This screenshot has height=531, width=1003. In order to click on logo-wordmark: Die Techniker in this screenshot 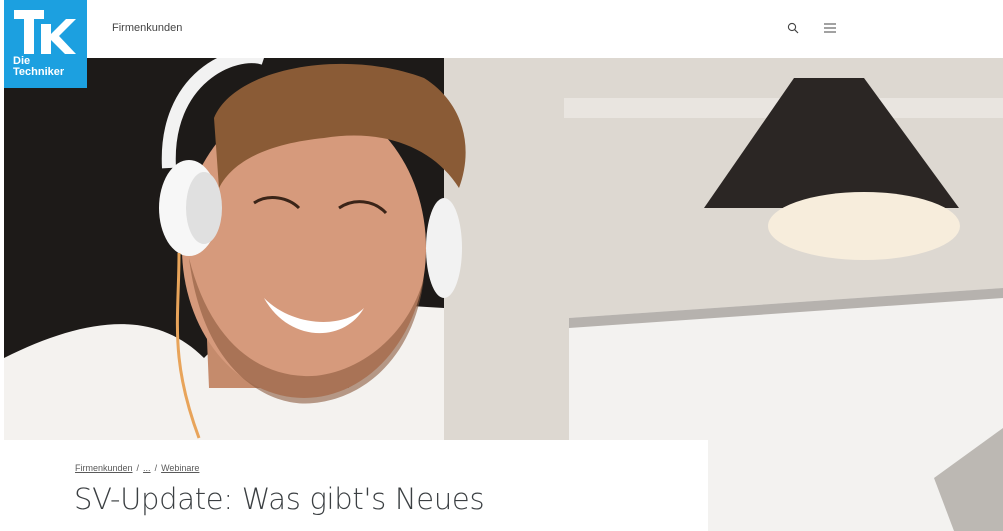, I will do `click(38, 67)`.